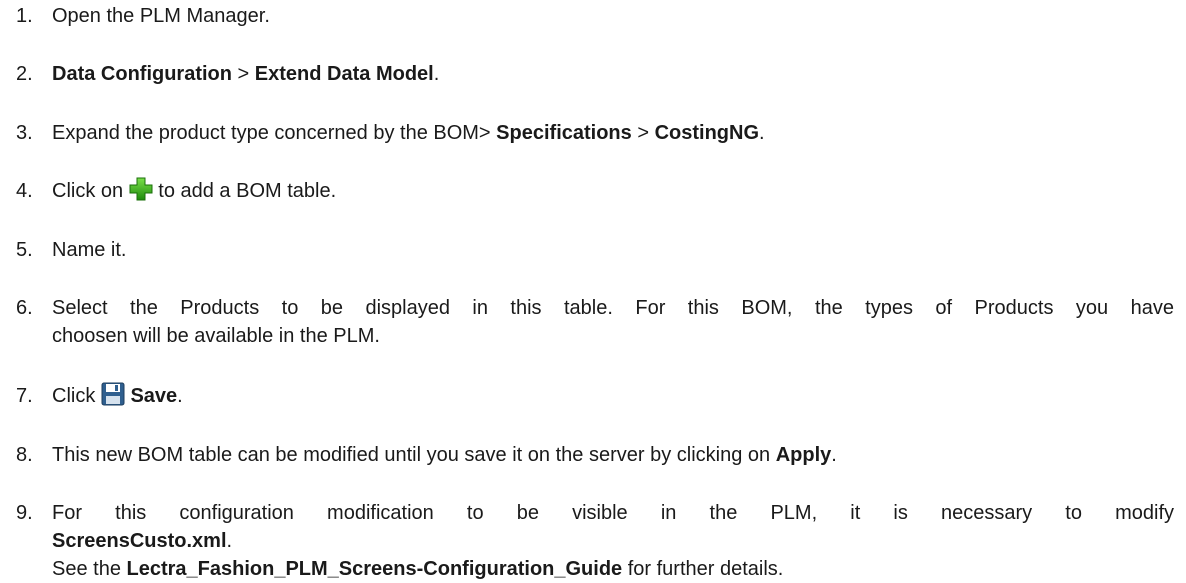 The image size is (1186, 583). I want to click on step-number: 1., so click(24, 16).